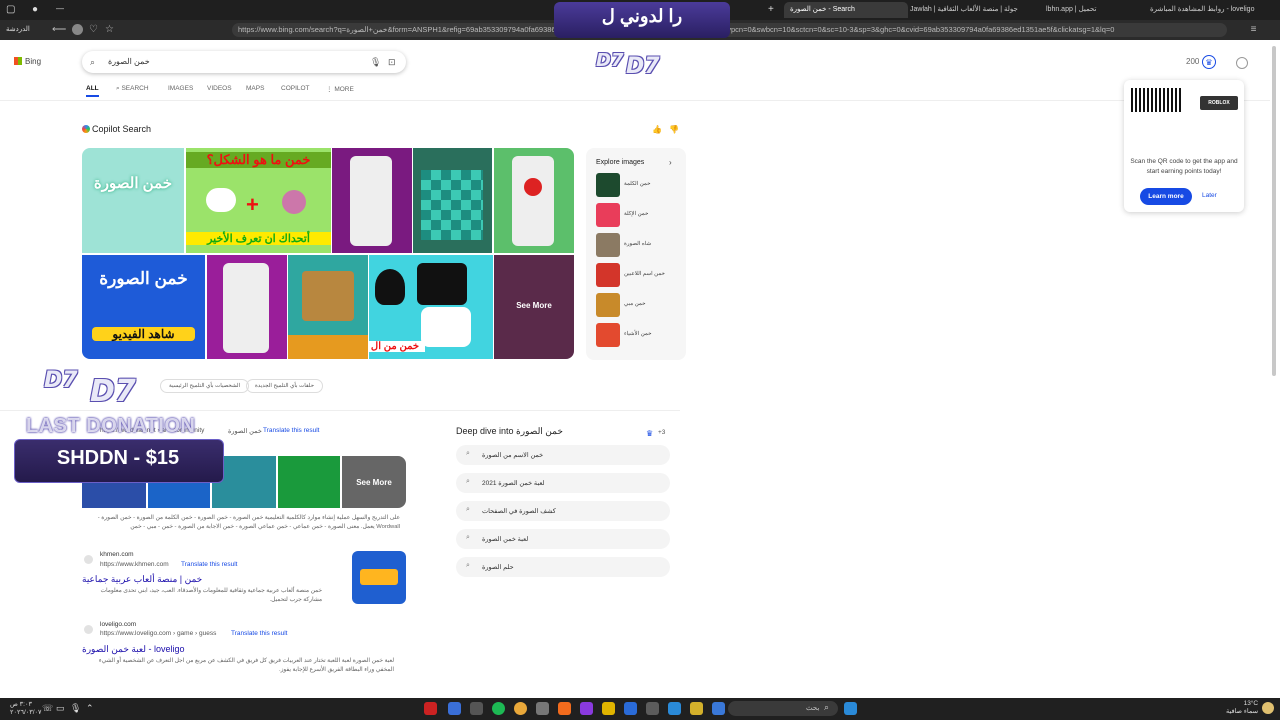 Image resolution: width=1280 pixels, height=720 pixels. Describe the element at coordinates (205, 386) in the screenshot. I see `related-chip: الشخصيات بأي التلميح الرئيسية` at that location.